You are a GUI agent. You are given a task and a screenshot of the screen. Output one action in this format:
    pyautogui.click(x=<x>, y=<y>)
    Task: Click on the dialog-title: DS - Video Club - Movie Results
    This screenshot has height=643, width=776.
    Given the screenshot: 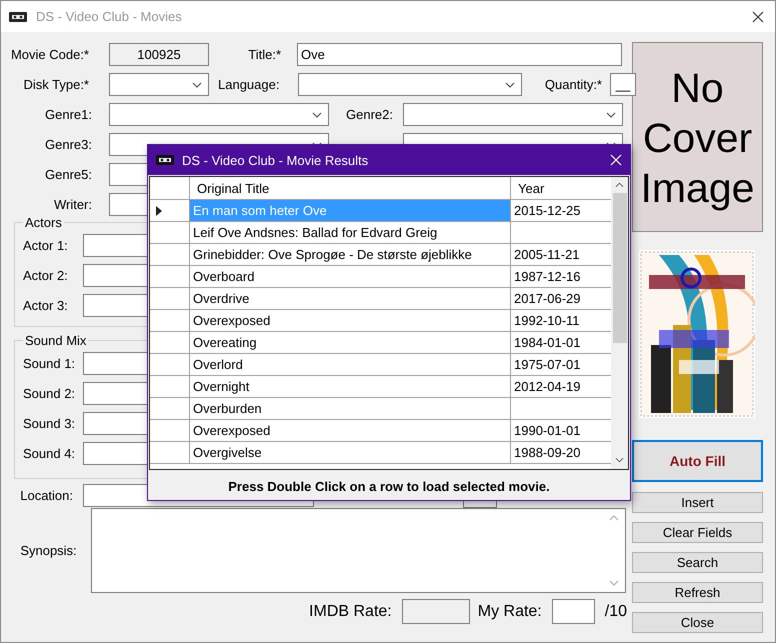 What is the action you would take?
    pyautogui.click(x=275, y=160)
    